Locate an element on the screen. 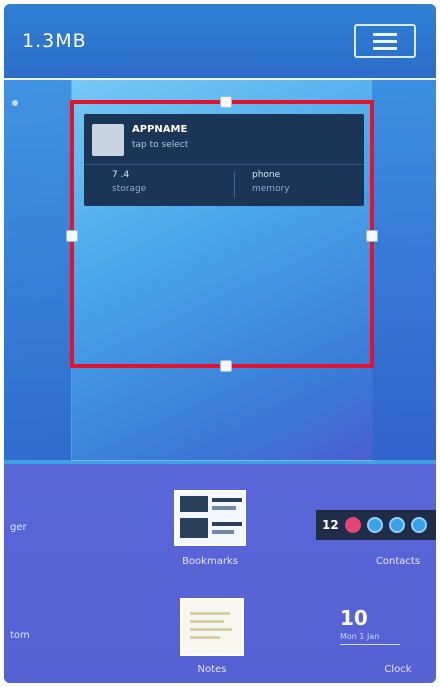  partial-item-label-1: ger is located at coordinates (18, 527).